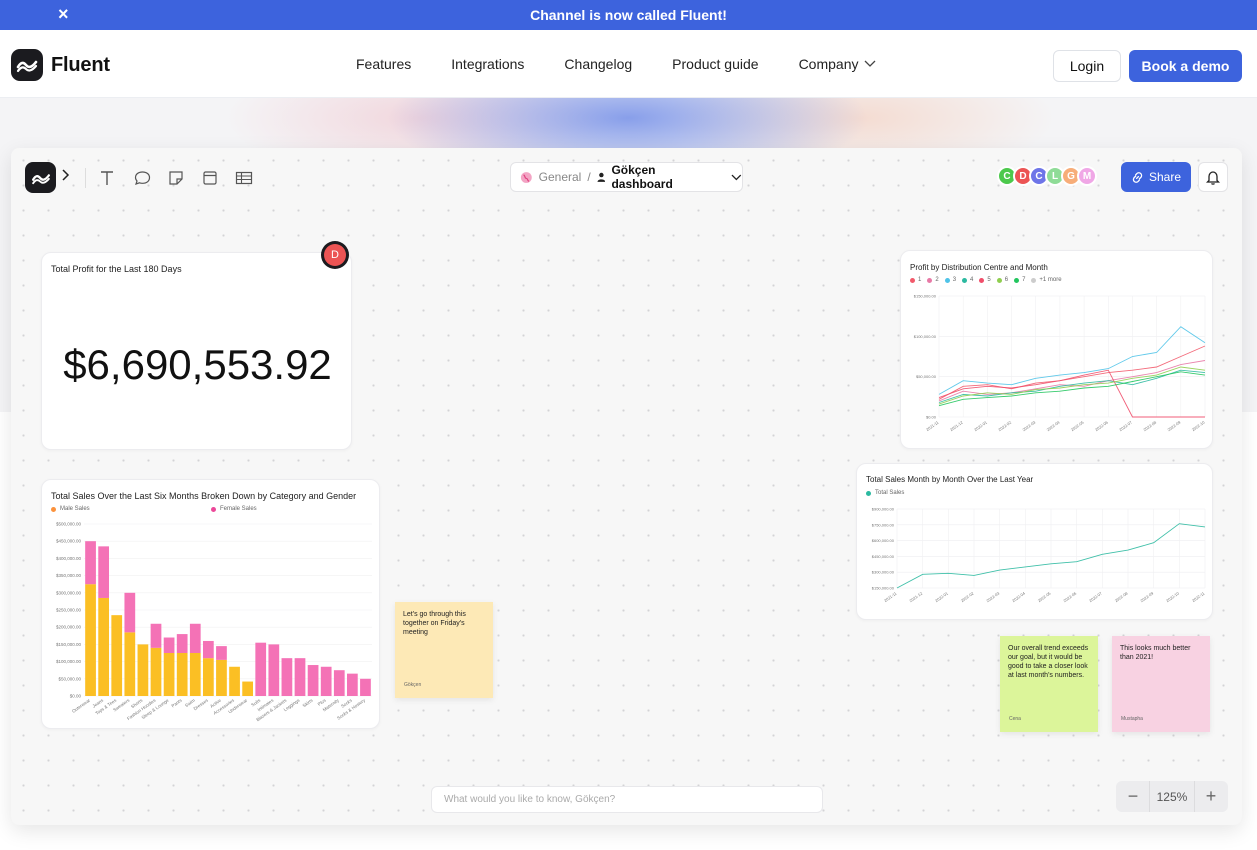 This screenshot has width=1257, height=850. What do you see at coordinates (838, 64) in the screenshot?
I see `nav-company: Company` at bounding box center [838, 64].